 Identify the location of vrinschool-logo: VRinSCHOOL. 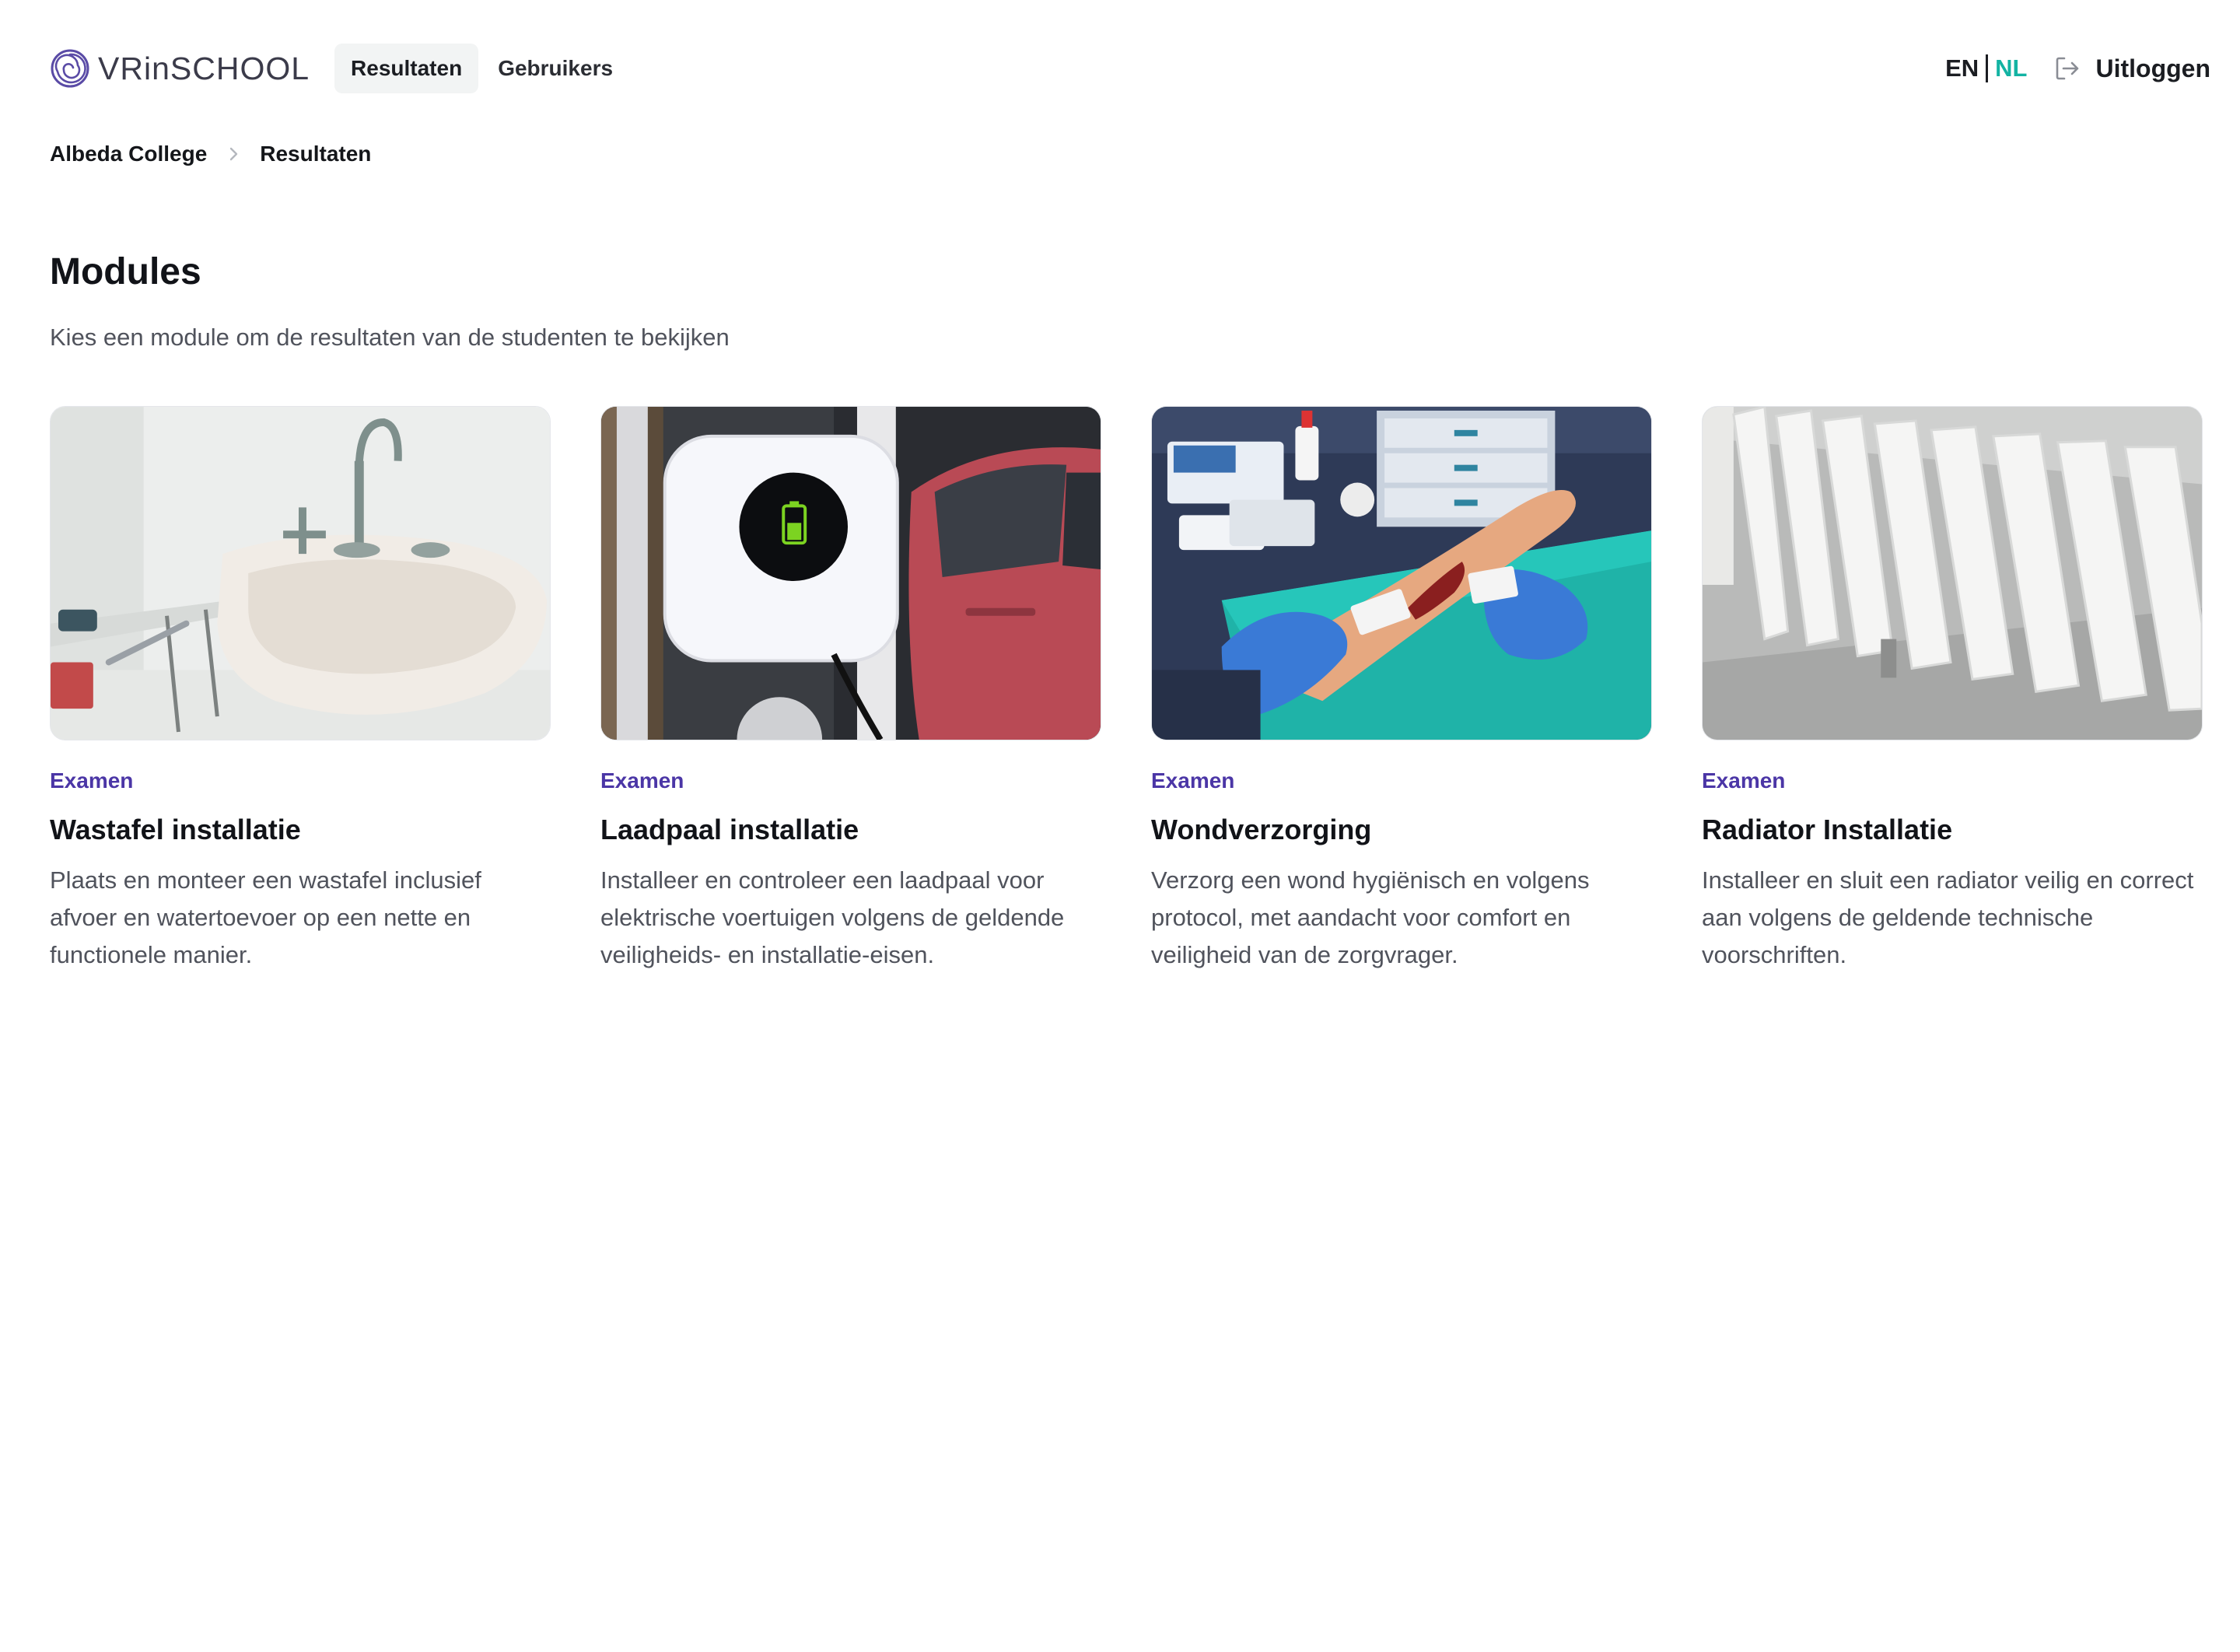
(180, 69).